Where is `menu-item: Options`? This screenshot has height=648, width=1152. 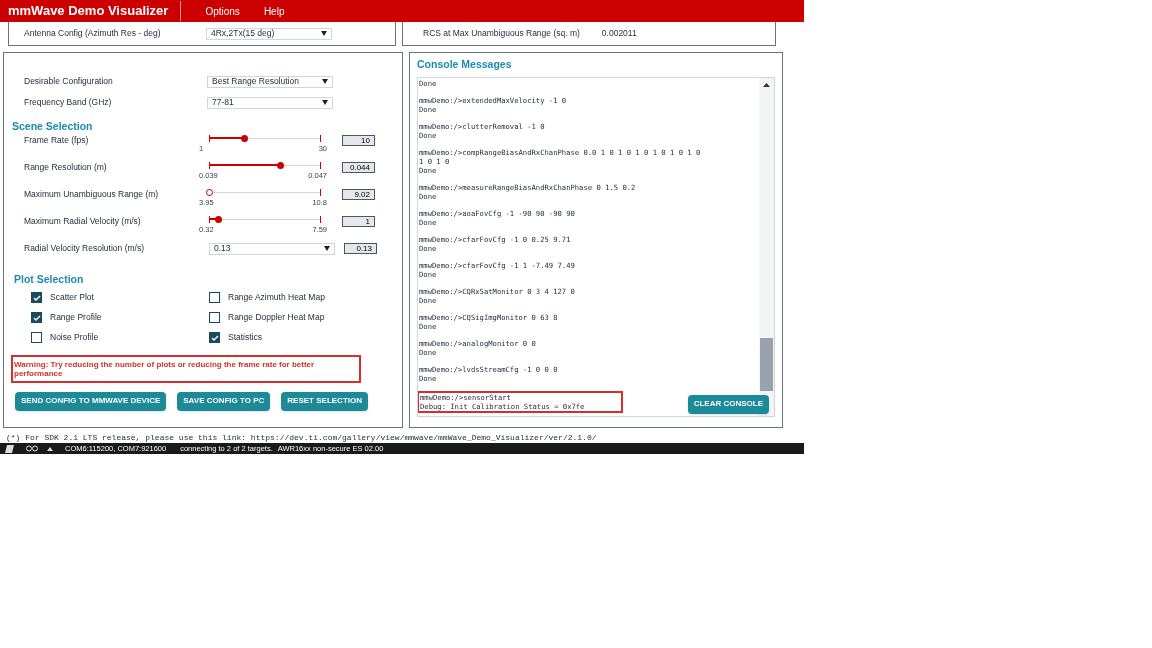 menu-item: Options is located at coordinates (222, 11).